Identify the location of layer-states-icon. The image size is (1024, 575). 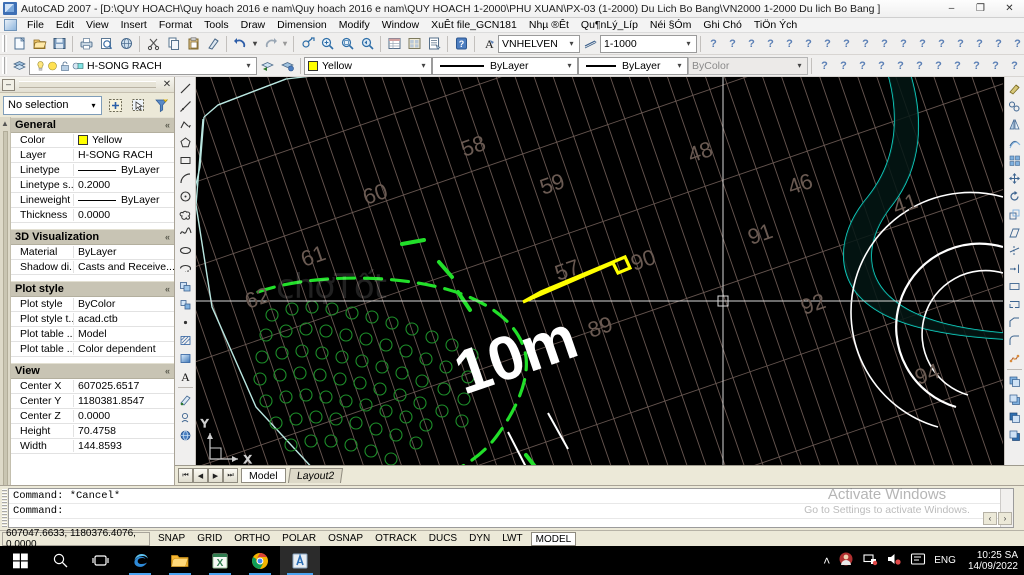
(287, 65).